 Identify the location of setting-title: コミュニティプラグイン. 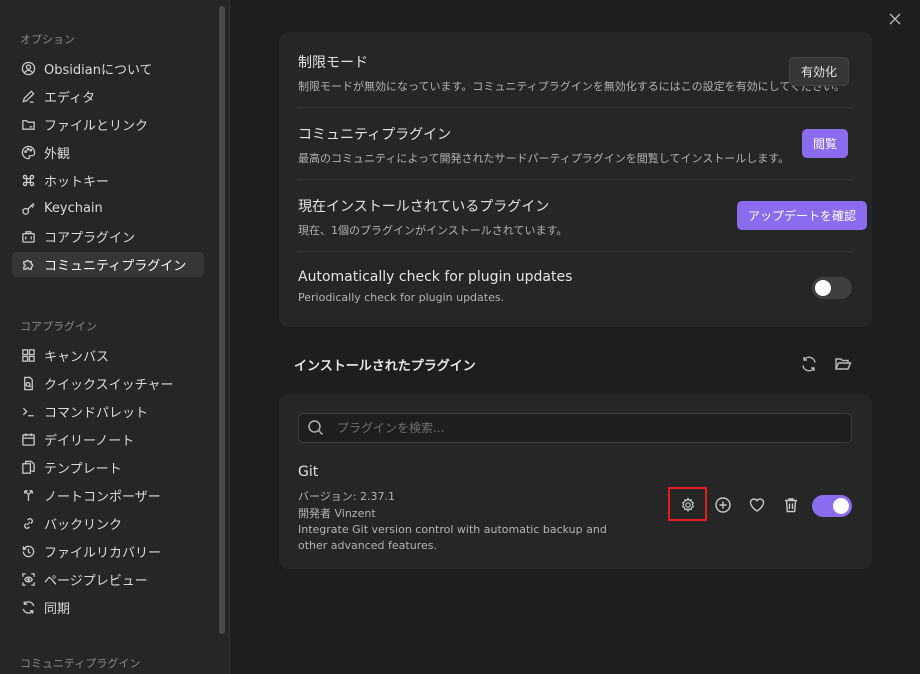
(375, 135).